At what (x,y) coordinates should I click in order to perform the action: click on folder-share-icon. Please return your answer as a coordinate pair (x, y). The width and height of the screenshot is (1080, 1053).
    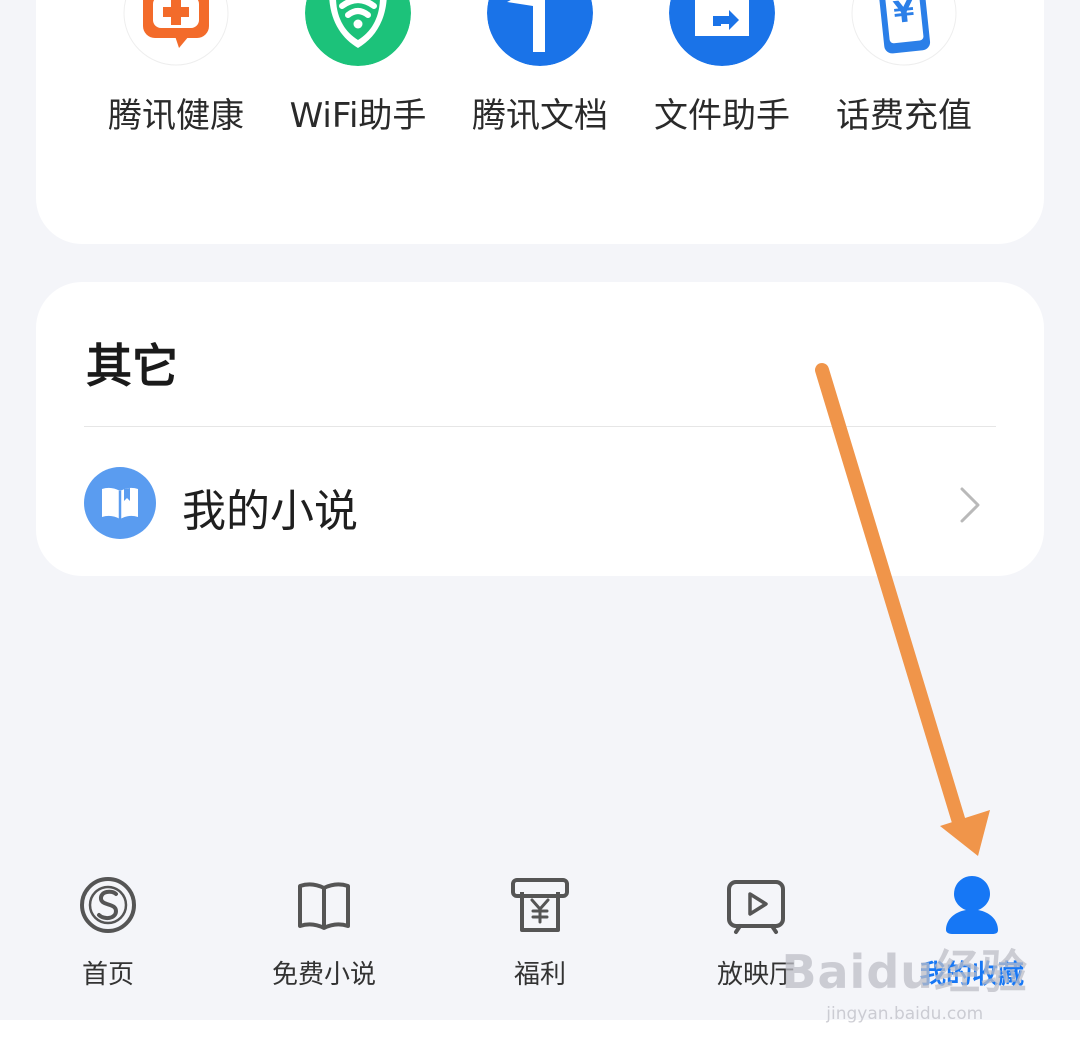
    Looking at the image, I should click on (722, 33).